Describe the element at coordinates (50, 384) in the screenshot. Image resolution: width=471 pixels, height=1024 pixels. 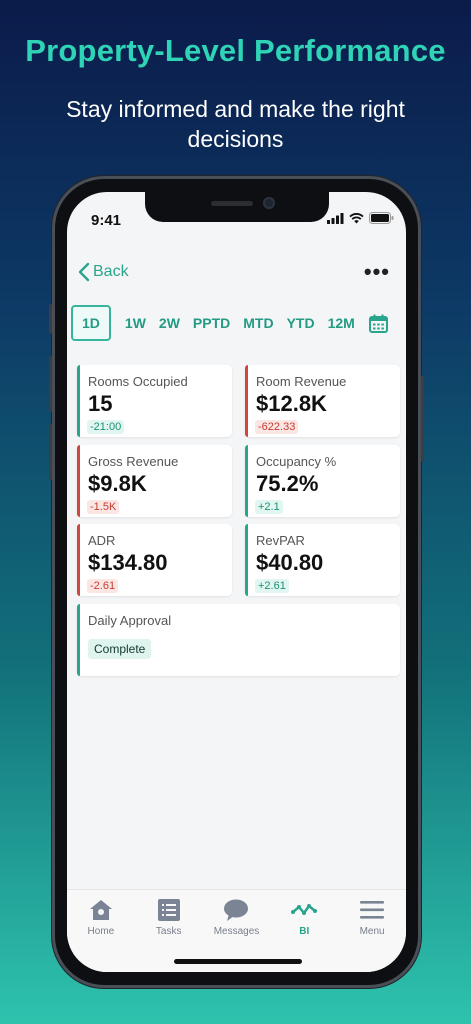
I see `volume-up-button` at that location.